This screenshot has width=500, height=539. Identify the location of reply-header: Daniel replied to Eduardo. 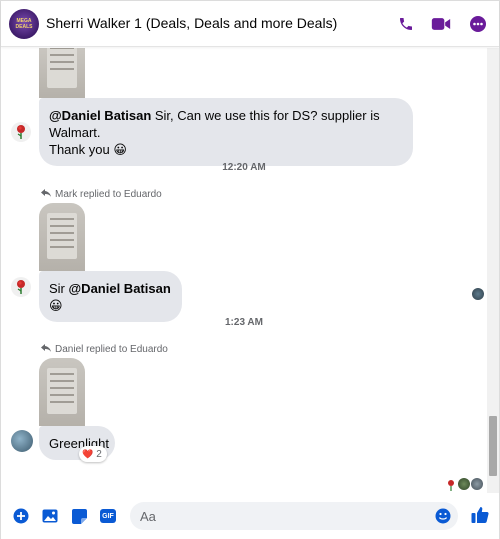
(104, 349).